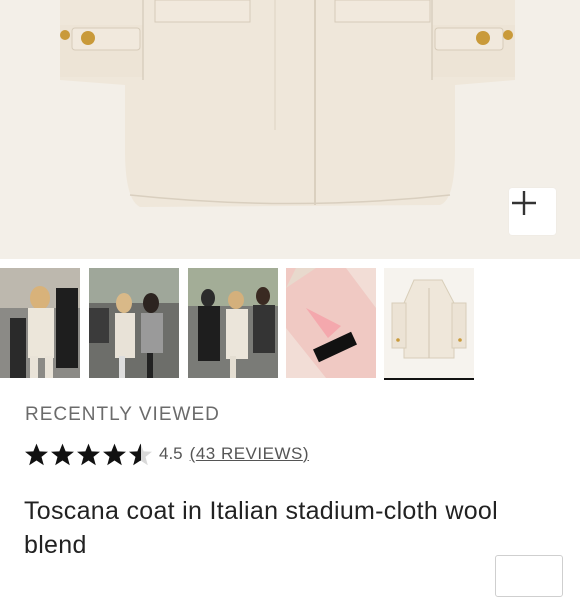  I want to click on size-selector-box, so click(529, 576).